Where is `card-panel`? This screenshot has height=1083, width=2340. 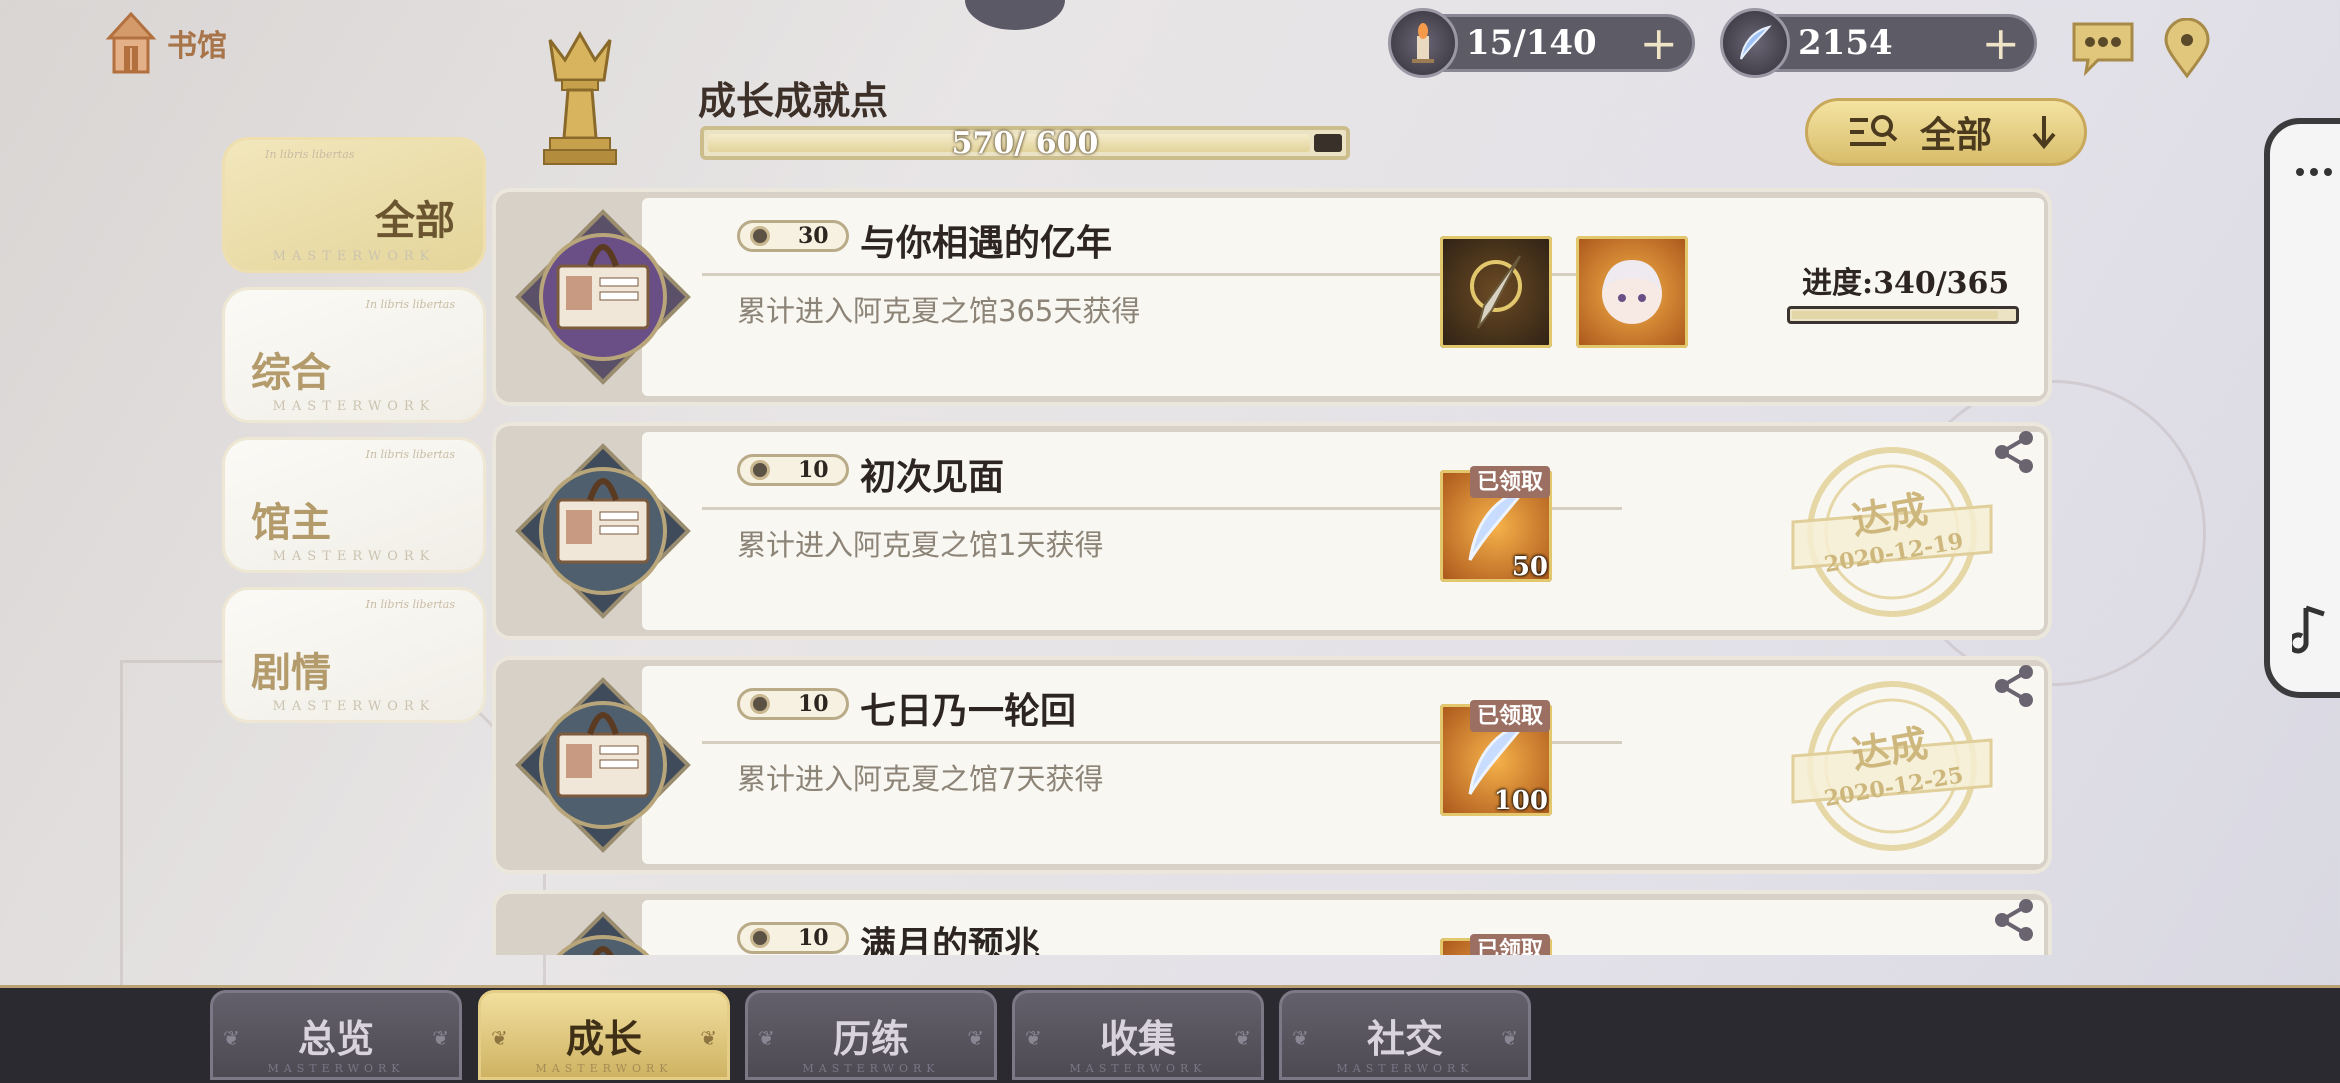 card-panel is located at coordinates (1343, 927).